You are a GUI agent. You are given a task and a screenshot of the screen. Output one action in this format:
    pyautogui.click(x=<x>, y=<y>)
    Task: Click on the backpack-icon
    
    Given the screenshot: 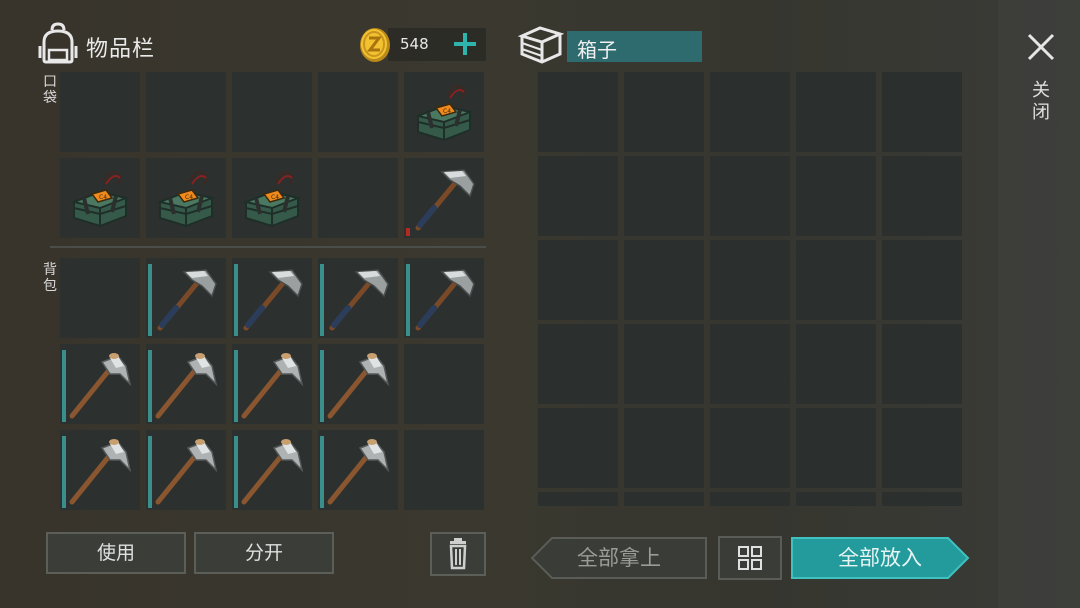 What is the action you would take?
    pyautogui.click(x=58, y=43)
    